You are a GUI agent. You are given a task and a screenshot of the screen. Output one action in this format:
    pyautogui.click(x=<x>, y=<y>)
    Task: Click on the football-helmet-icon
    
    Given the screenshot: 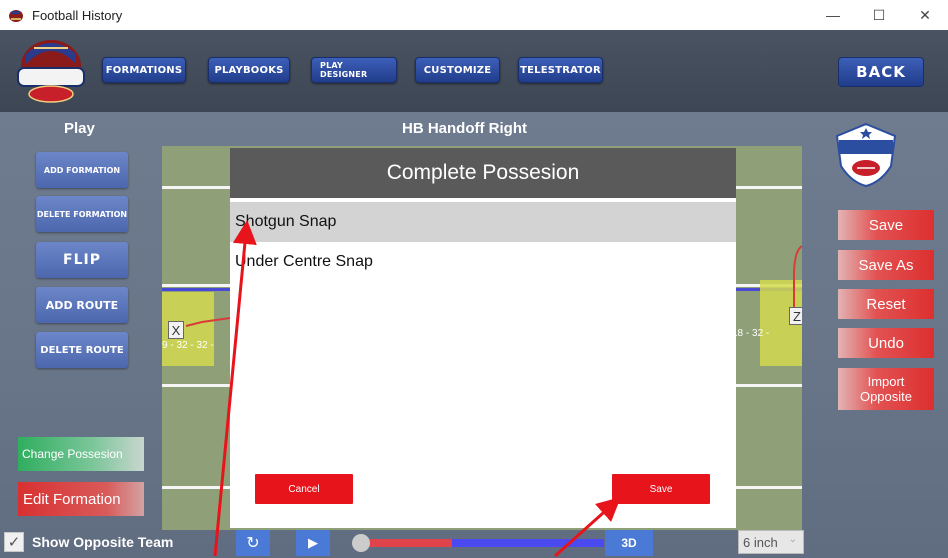 What is the action you would take?
    pyautogui.click(x=16, y=16)
    